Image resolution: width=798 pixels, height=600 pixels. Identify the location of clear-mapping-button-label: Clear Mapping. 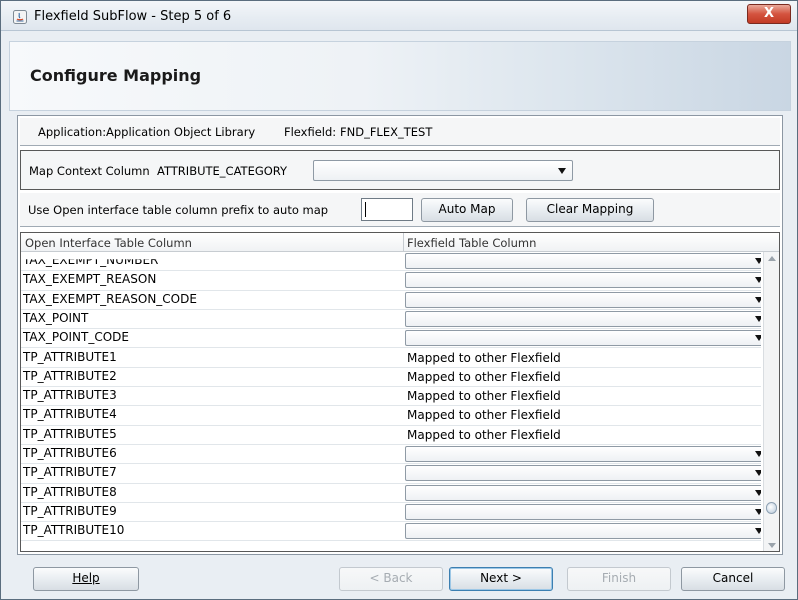
(590, 209).